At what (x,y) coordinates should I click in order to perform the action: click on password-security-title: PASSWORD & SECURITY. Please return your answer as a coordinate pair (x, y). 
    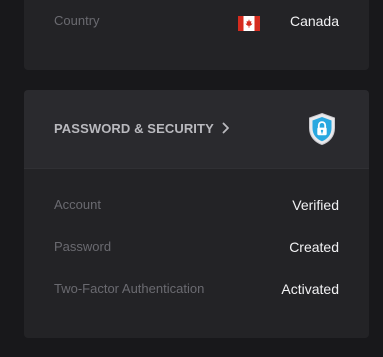
    Looking at the image, I should click on (134, 128).